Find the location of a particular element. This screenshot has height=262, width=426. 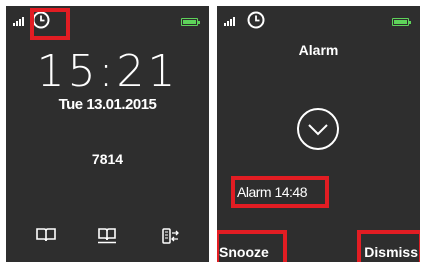

alarm-title: Alarm is located at coordinates (318, 50).